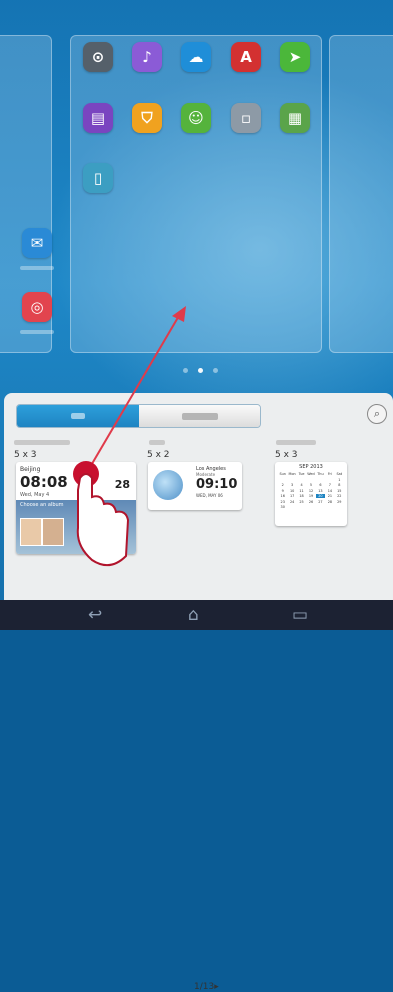 This screenshot has height=992, width=393. I want to click on pager-text: 1/13, so click(204, 987).